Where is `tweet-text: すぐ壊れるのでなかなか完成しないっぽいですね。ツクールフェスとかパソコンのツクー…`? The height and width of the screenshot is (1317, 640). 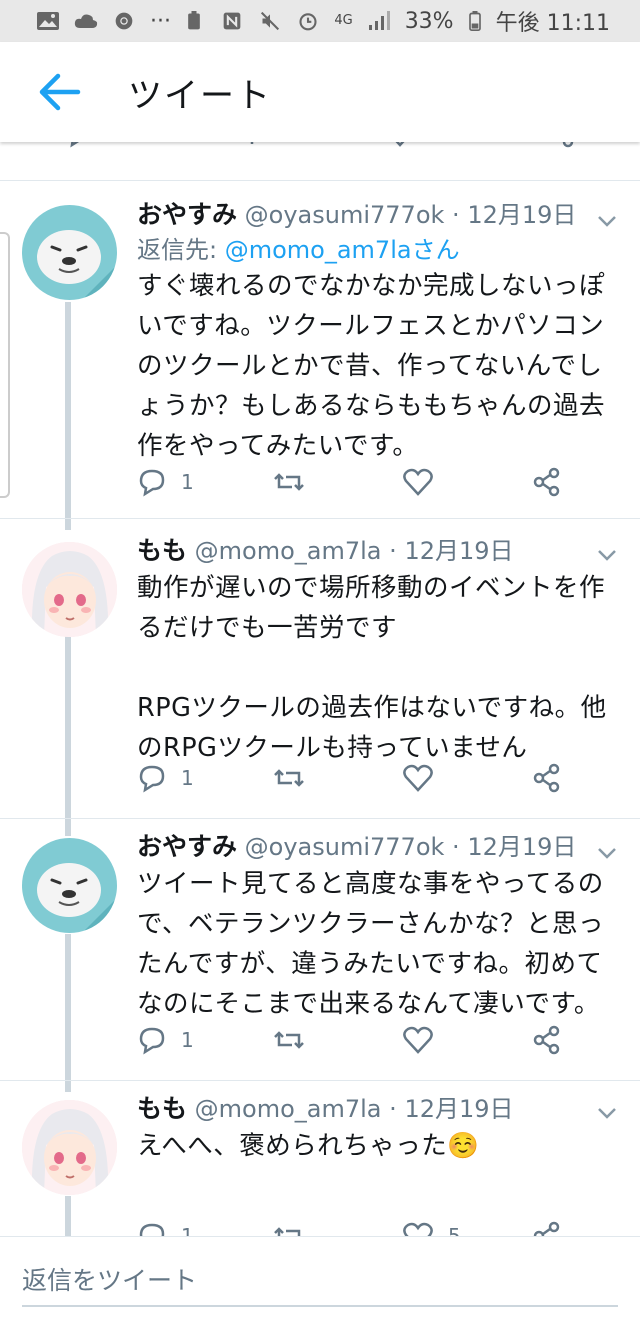 tweet-text: すぐ壊れるのでなかなか完成しないっぽいですね。ツクールフェスとかパソコンのツクー… is located at coordinates (371, 366).